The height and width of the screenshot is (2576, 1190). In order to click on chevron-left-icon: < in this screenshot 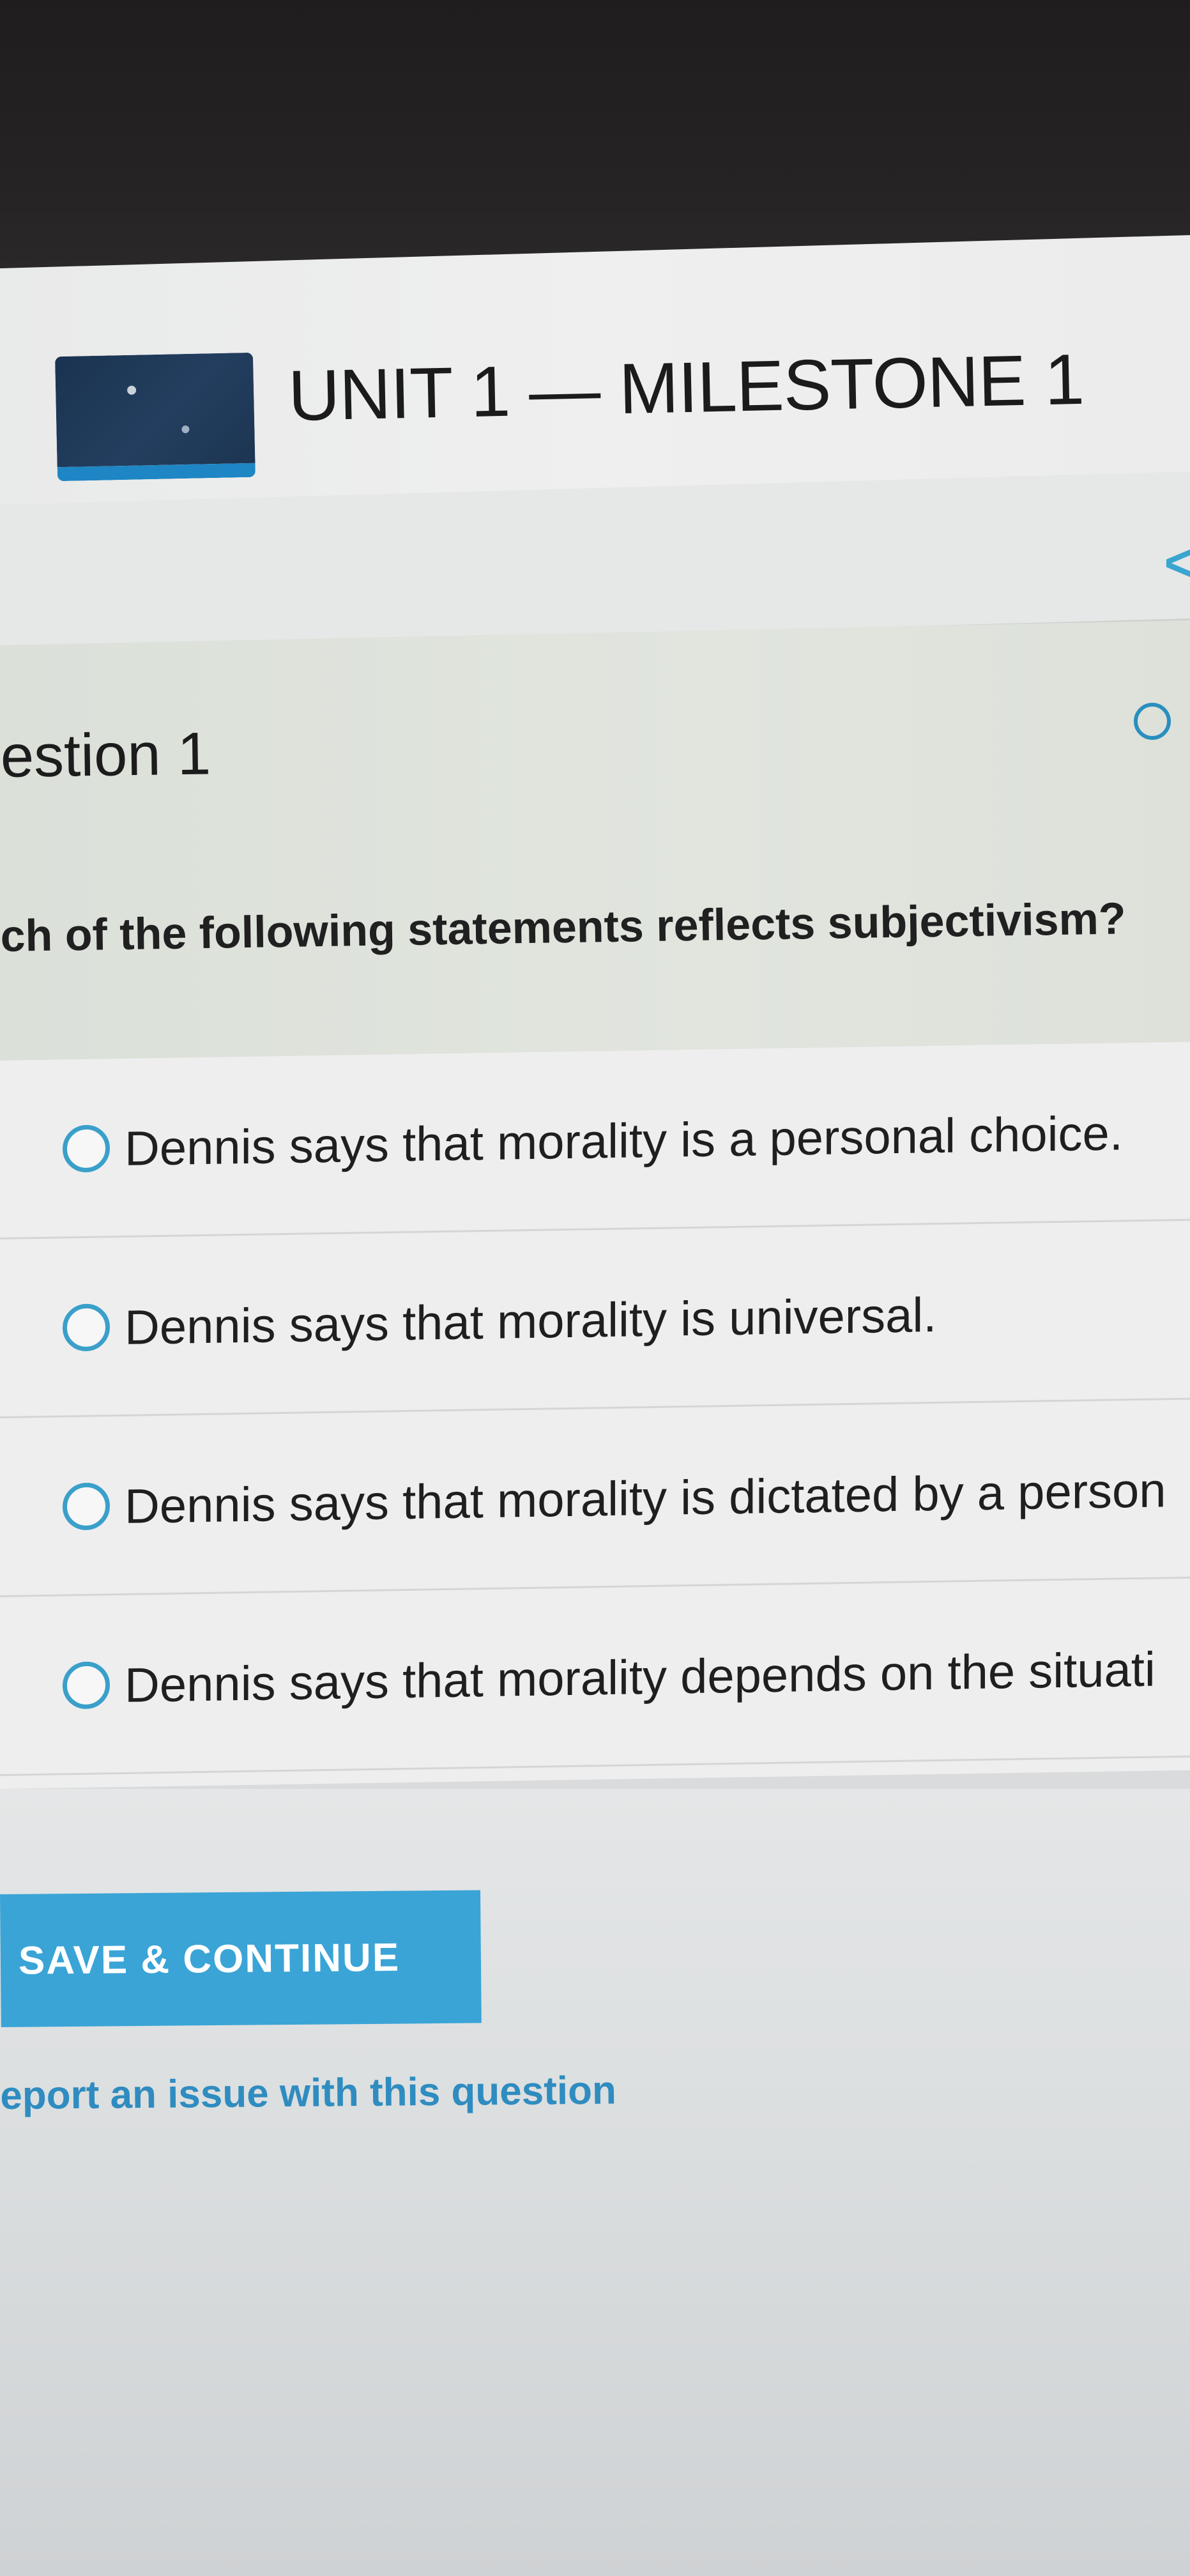, I will do `click(1176, 562)`.